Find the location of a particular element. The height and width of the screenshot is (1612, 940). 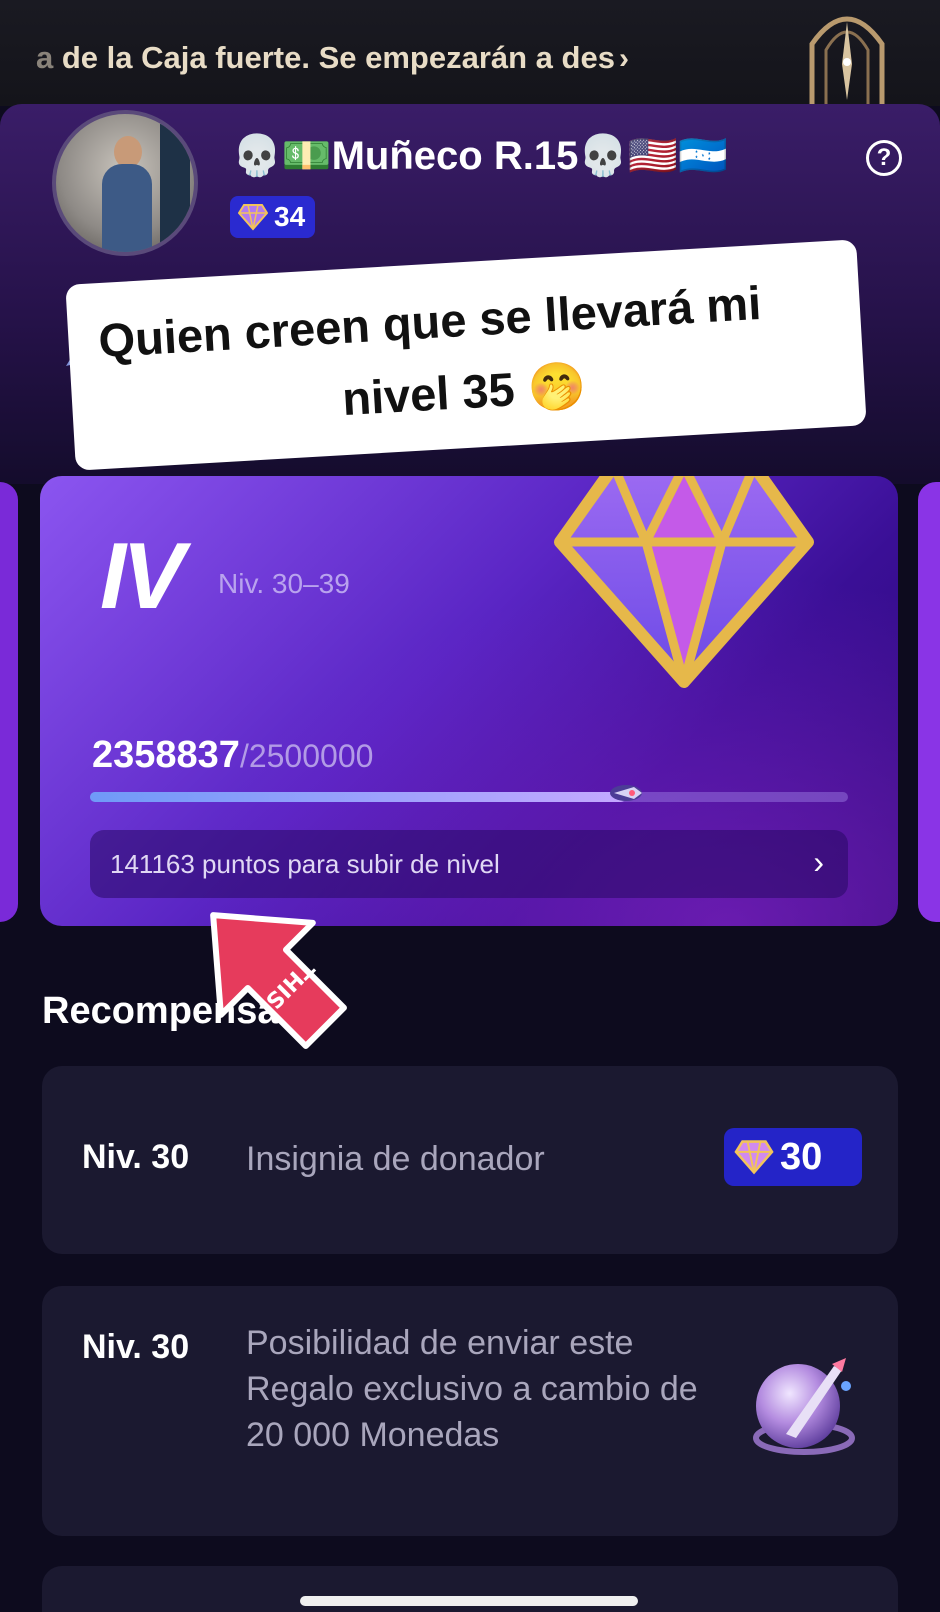

total-points: /2500000 is located at coordinates (306, 756).